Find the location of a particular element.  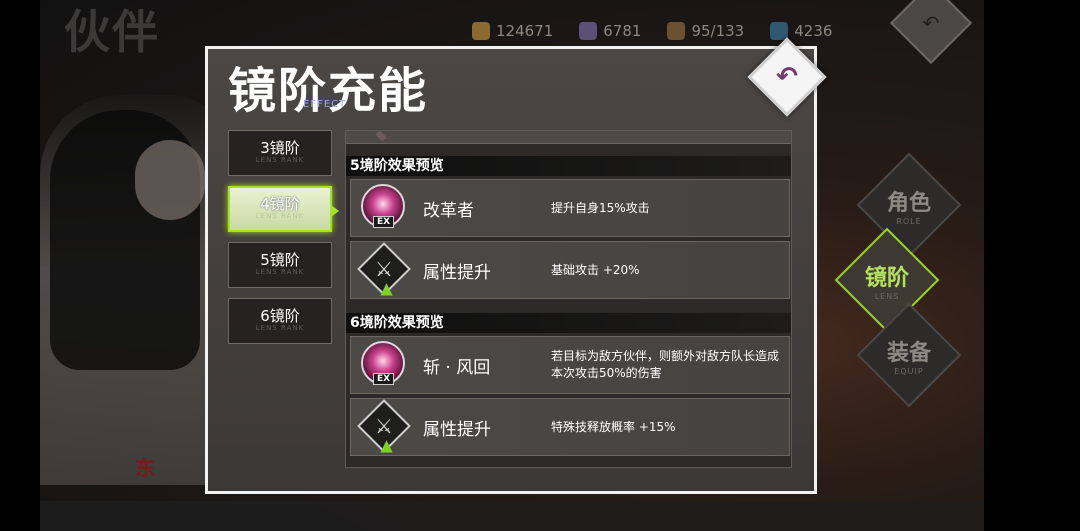

character-face is located at coordinates (170, 180).